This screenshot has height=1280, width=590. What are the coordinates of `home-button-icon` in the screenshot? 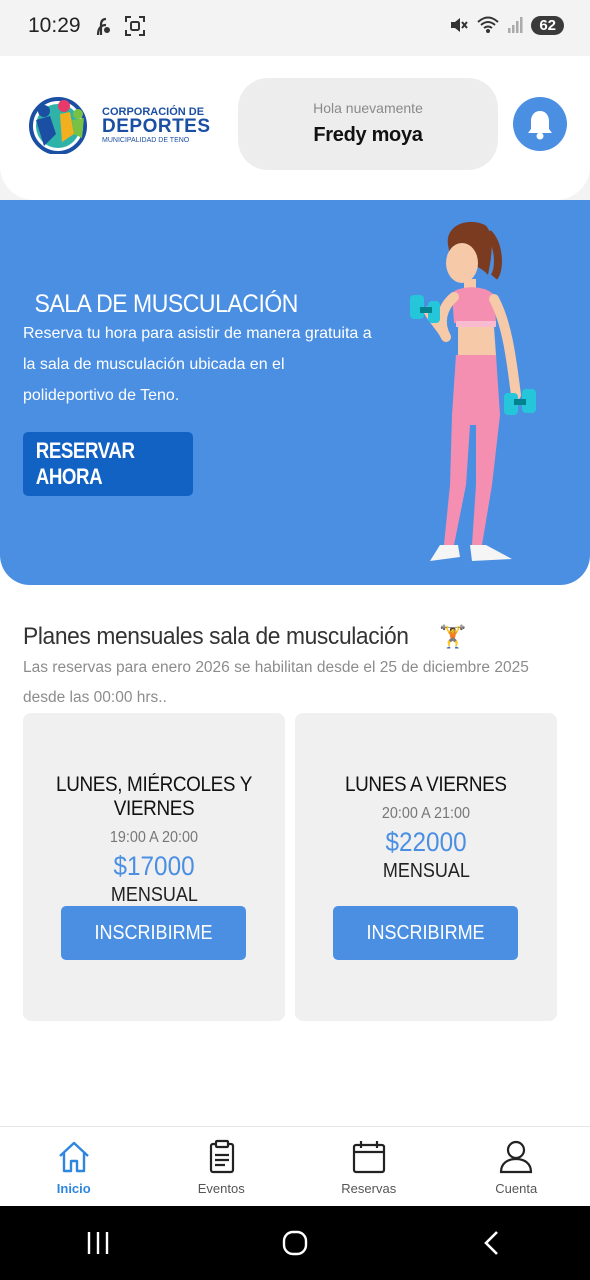 It's located at (295, 1243).